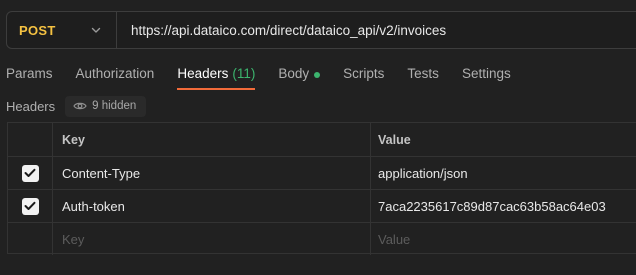 This screenshot has width=636, height=275. Describe the element at coordinates (376, 30) in the screenshot. I see `url-input` at that location.